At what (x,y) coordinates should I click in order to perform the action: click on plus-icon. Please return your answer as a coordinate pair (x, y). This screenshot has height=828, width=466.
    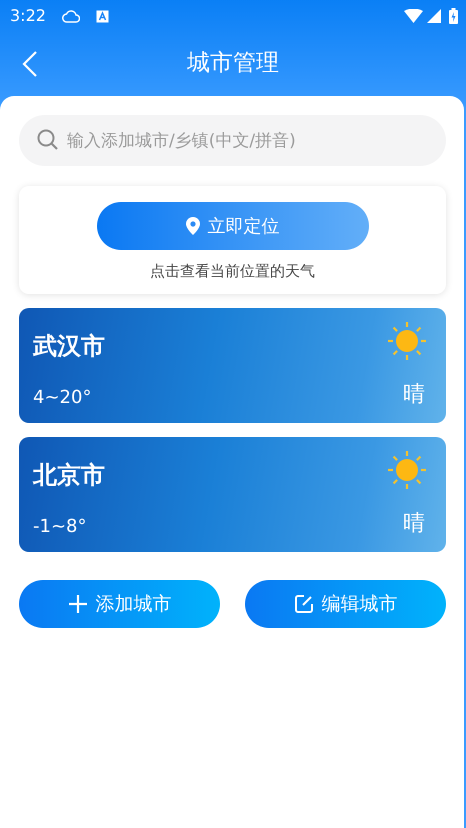
    Looking at the image, I should click on (78, 604).